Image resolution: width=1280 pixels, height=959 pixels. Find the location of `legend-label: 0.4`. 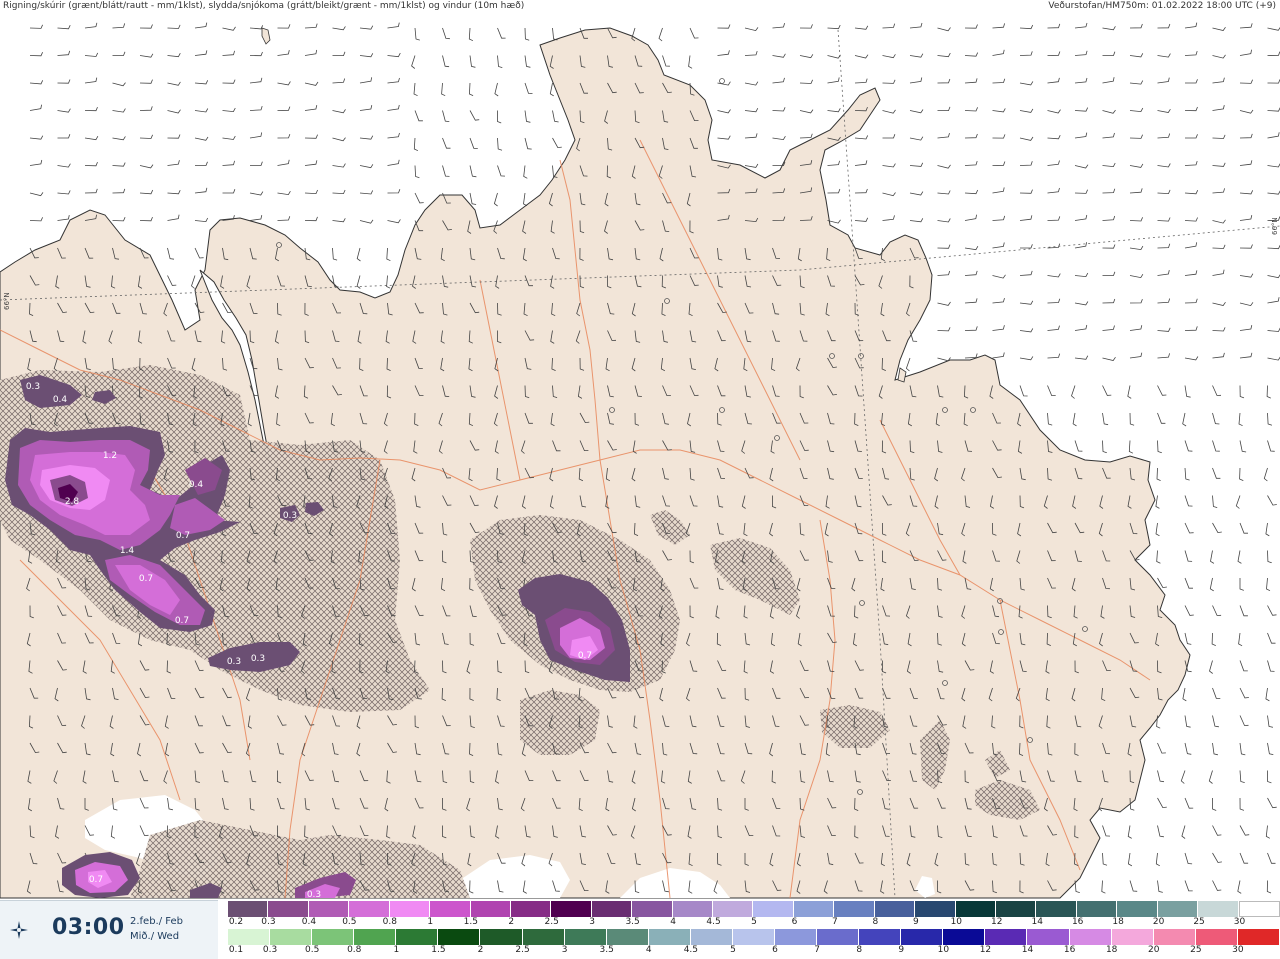

legend-label: 0.4 is located at coordinates (309, 922).